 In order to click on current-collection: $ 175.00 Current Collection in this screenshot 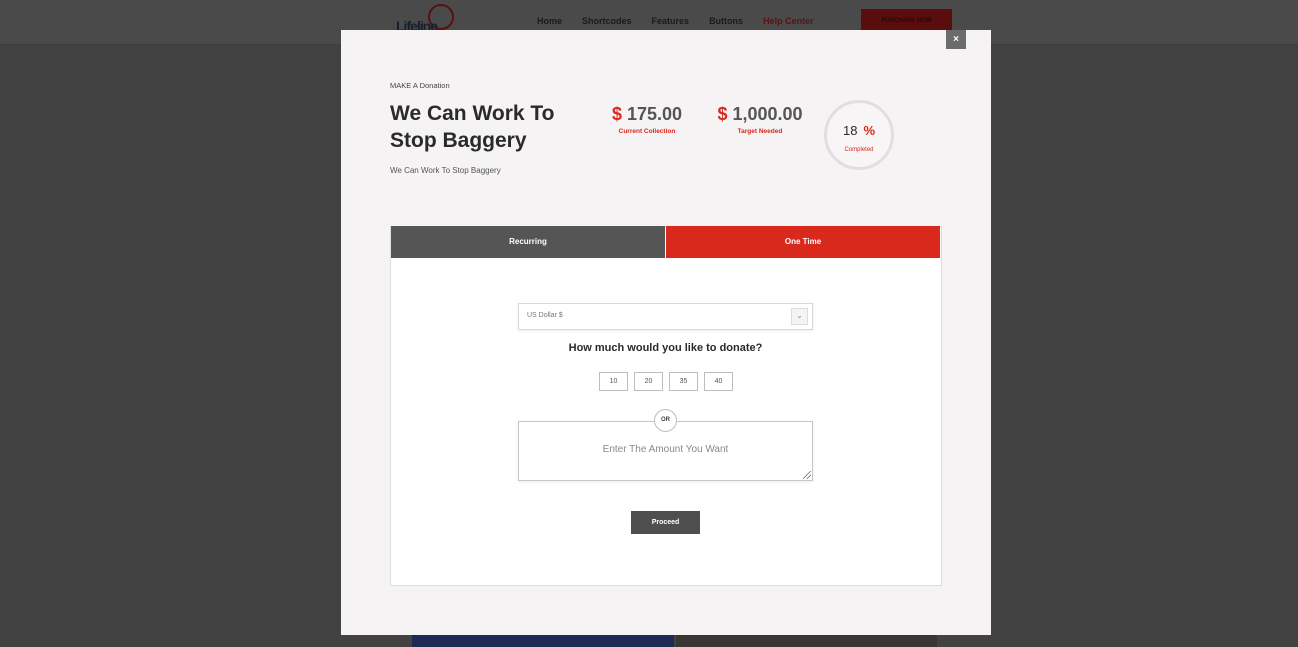, I will do `click(647, 119)`.